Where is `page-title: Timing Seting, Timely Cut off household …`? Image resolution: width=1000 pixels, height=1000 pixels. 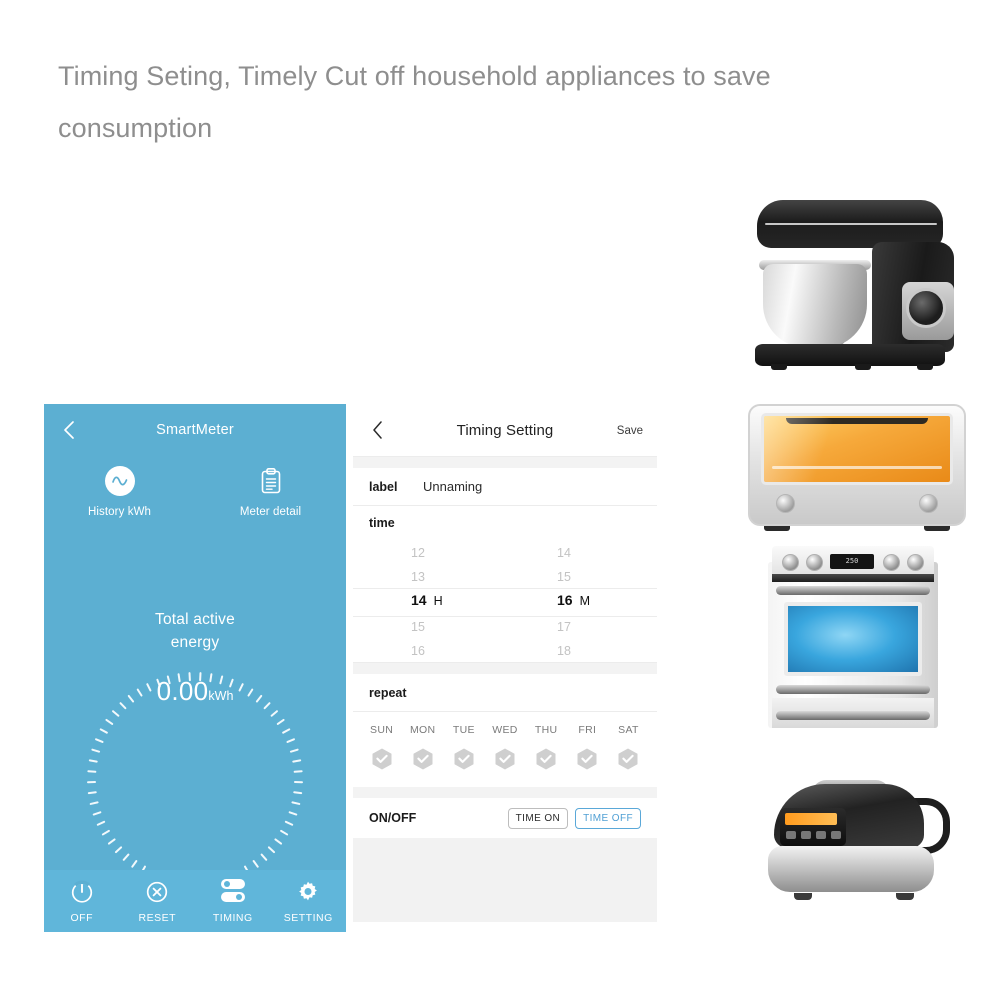
page-title: Timing Seting, Timely Cut off household … is located at coordinates (414, 102).